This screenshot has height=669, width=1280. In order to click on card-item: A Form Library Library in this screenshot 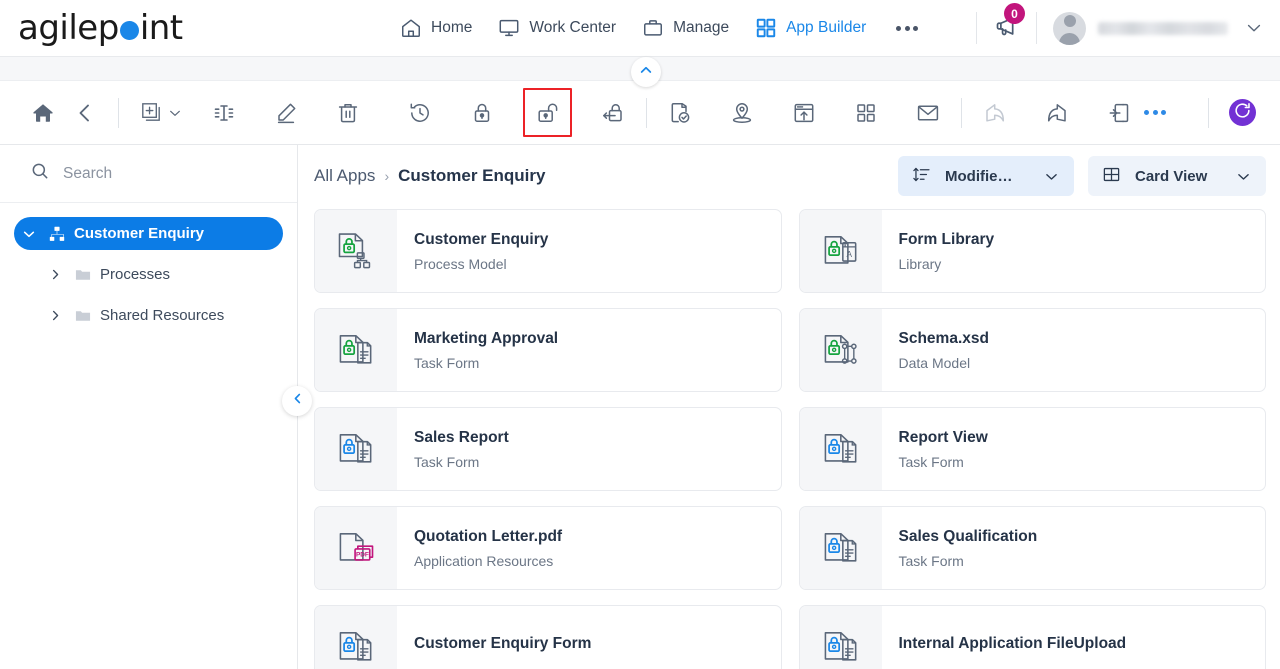, I will do `click(1032, 251)`.